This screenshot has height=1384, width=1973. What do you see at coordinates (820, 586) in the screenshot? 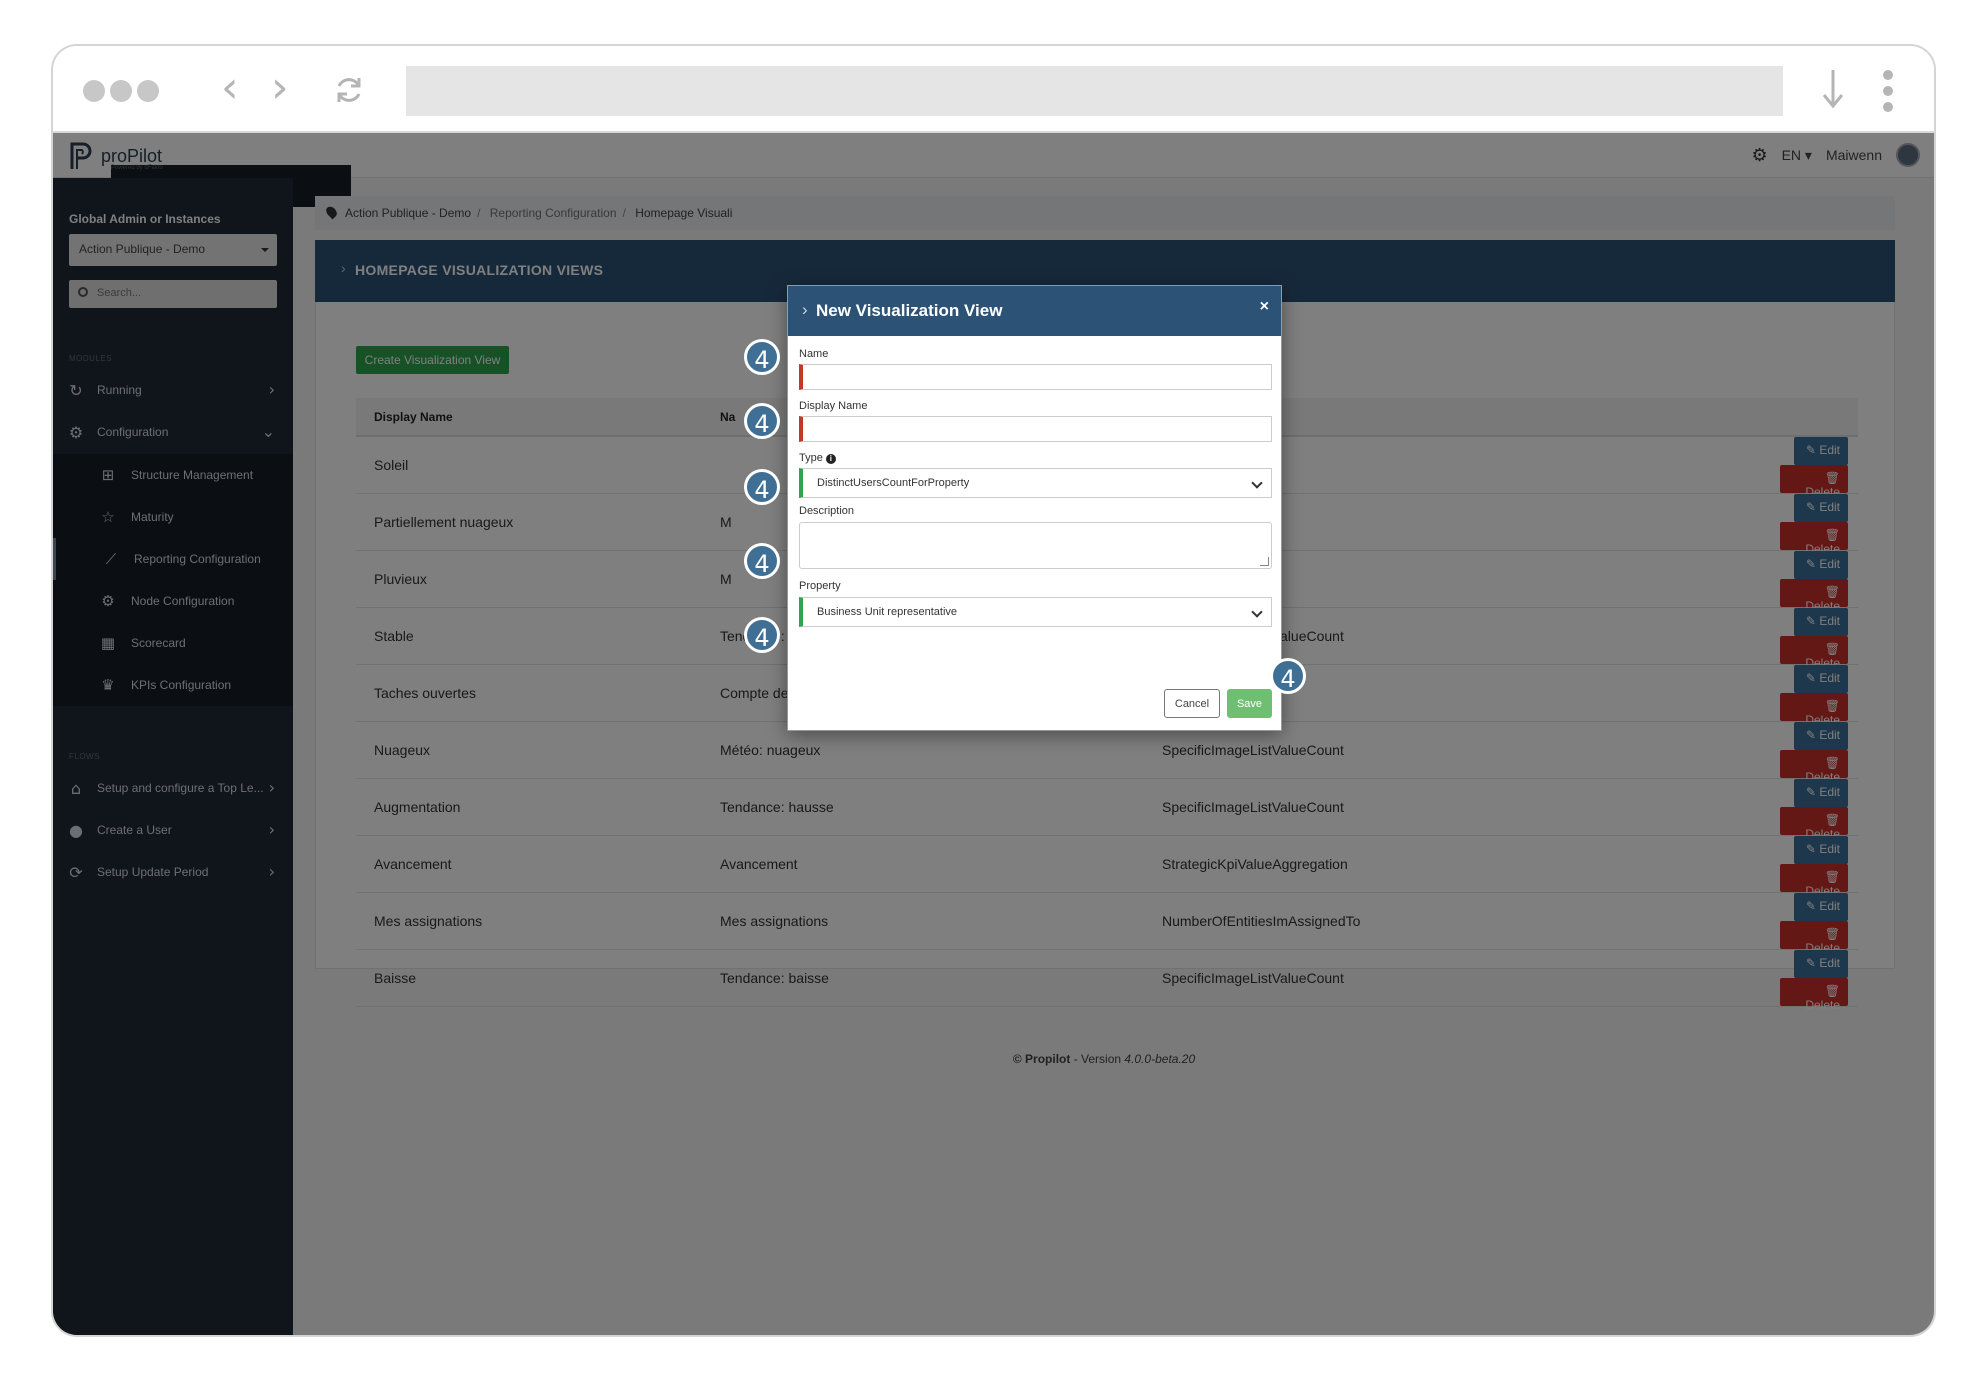
I see `property-label: Property` at bounding box center [820, 586].